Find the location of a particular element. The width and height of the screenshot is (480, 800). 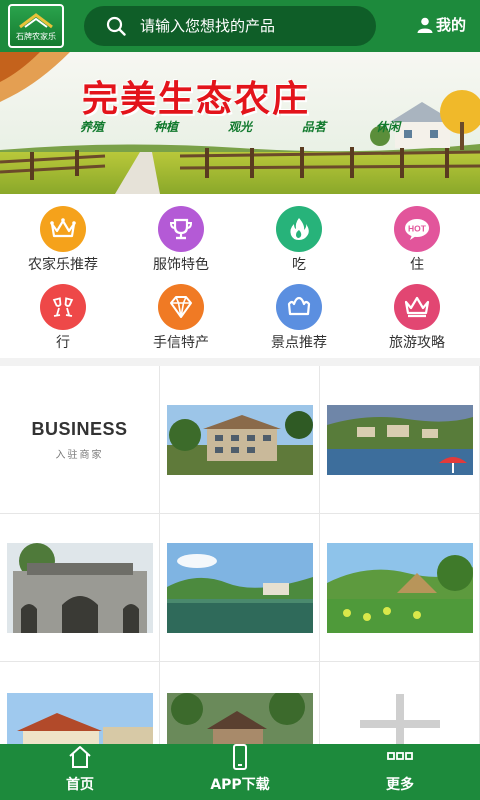

app-logo: 石牌农家乐 is located at coordinates (36, 26).